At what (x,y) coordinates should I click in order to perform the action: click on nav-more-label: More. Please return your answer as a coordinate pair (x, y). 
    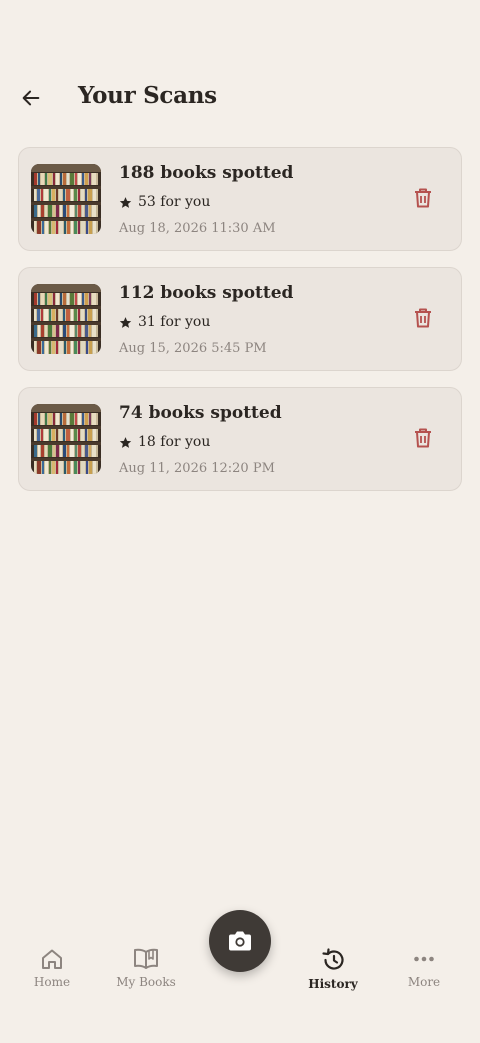
    Looking at the image, I should click on (424, 982).